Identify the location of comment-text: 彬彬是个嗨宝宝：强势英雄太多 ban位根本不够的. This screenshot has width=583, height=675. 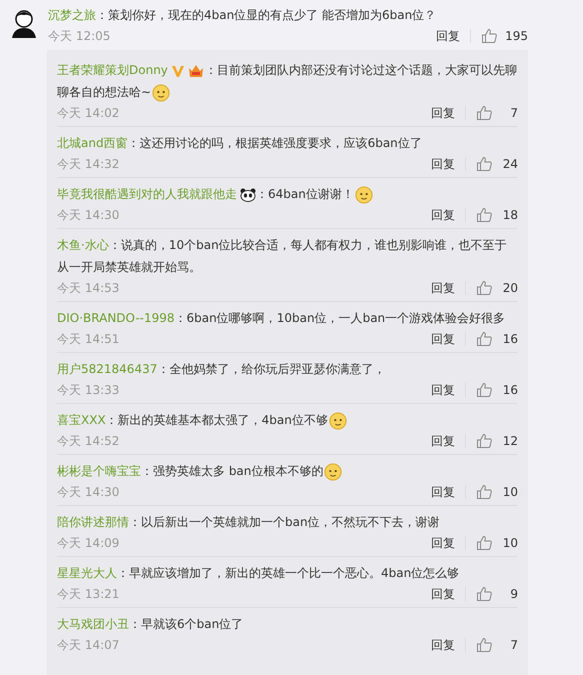
(287, 471).